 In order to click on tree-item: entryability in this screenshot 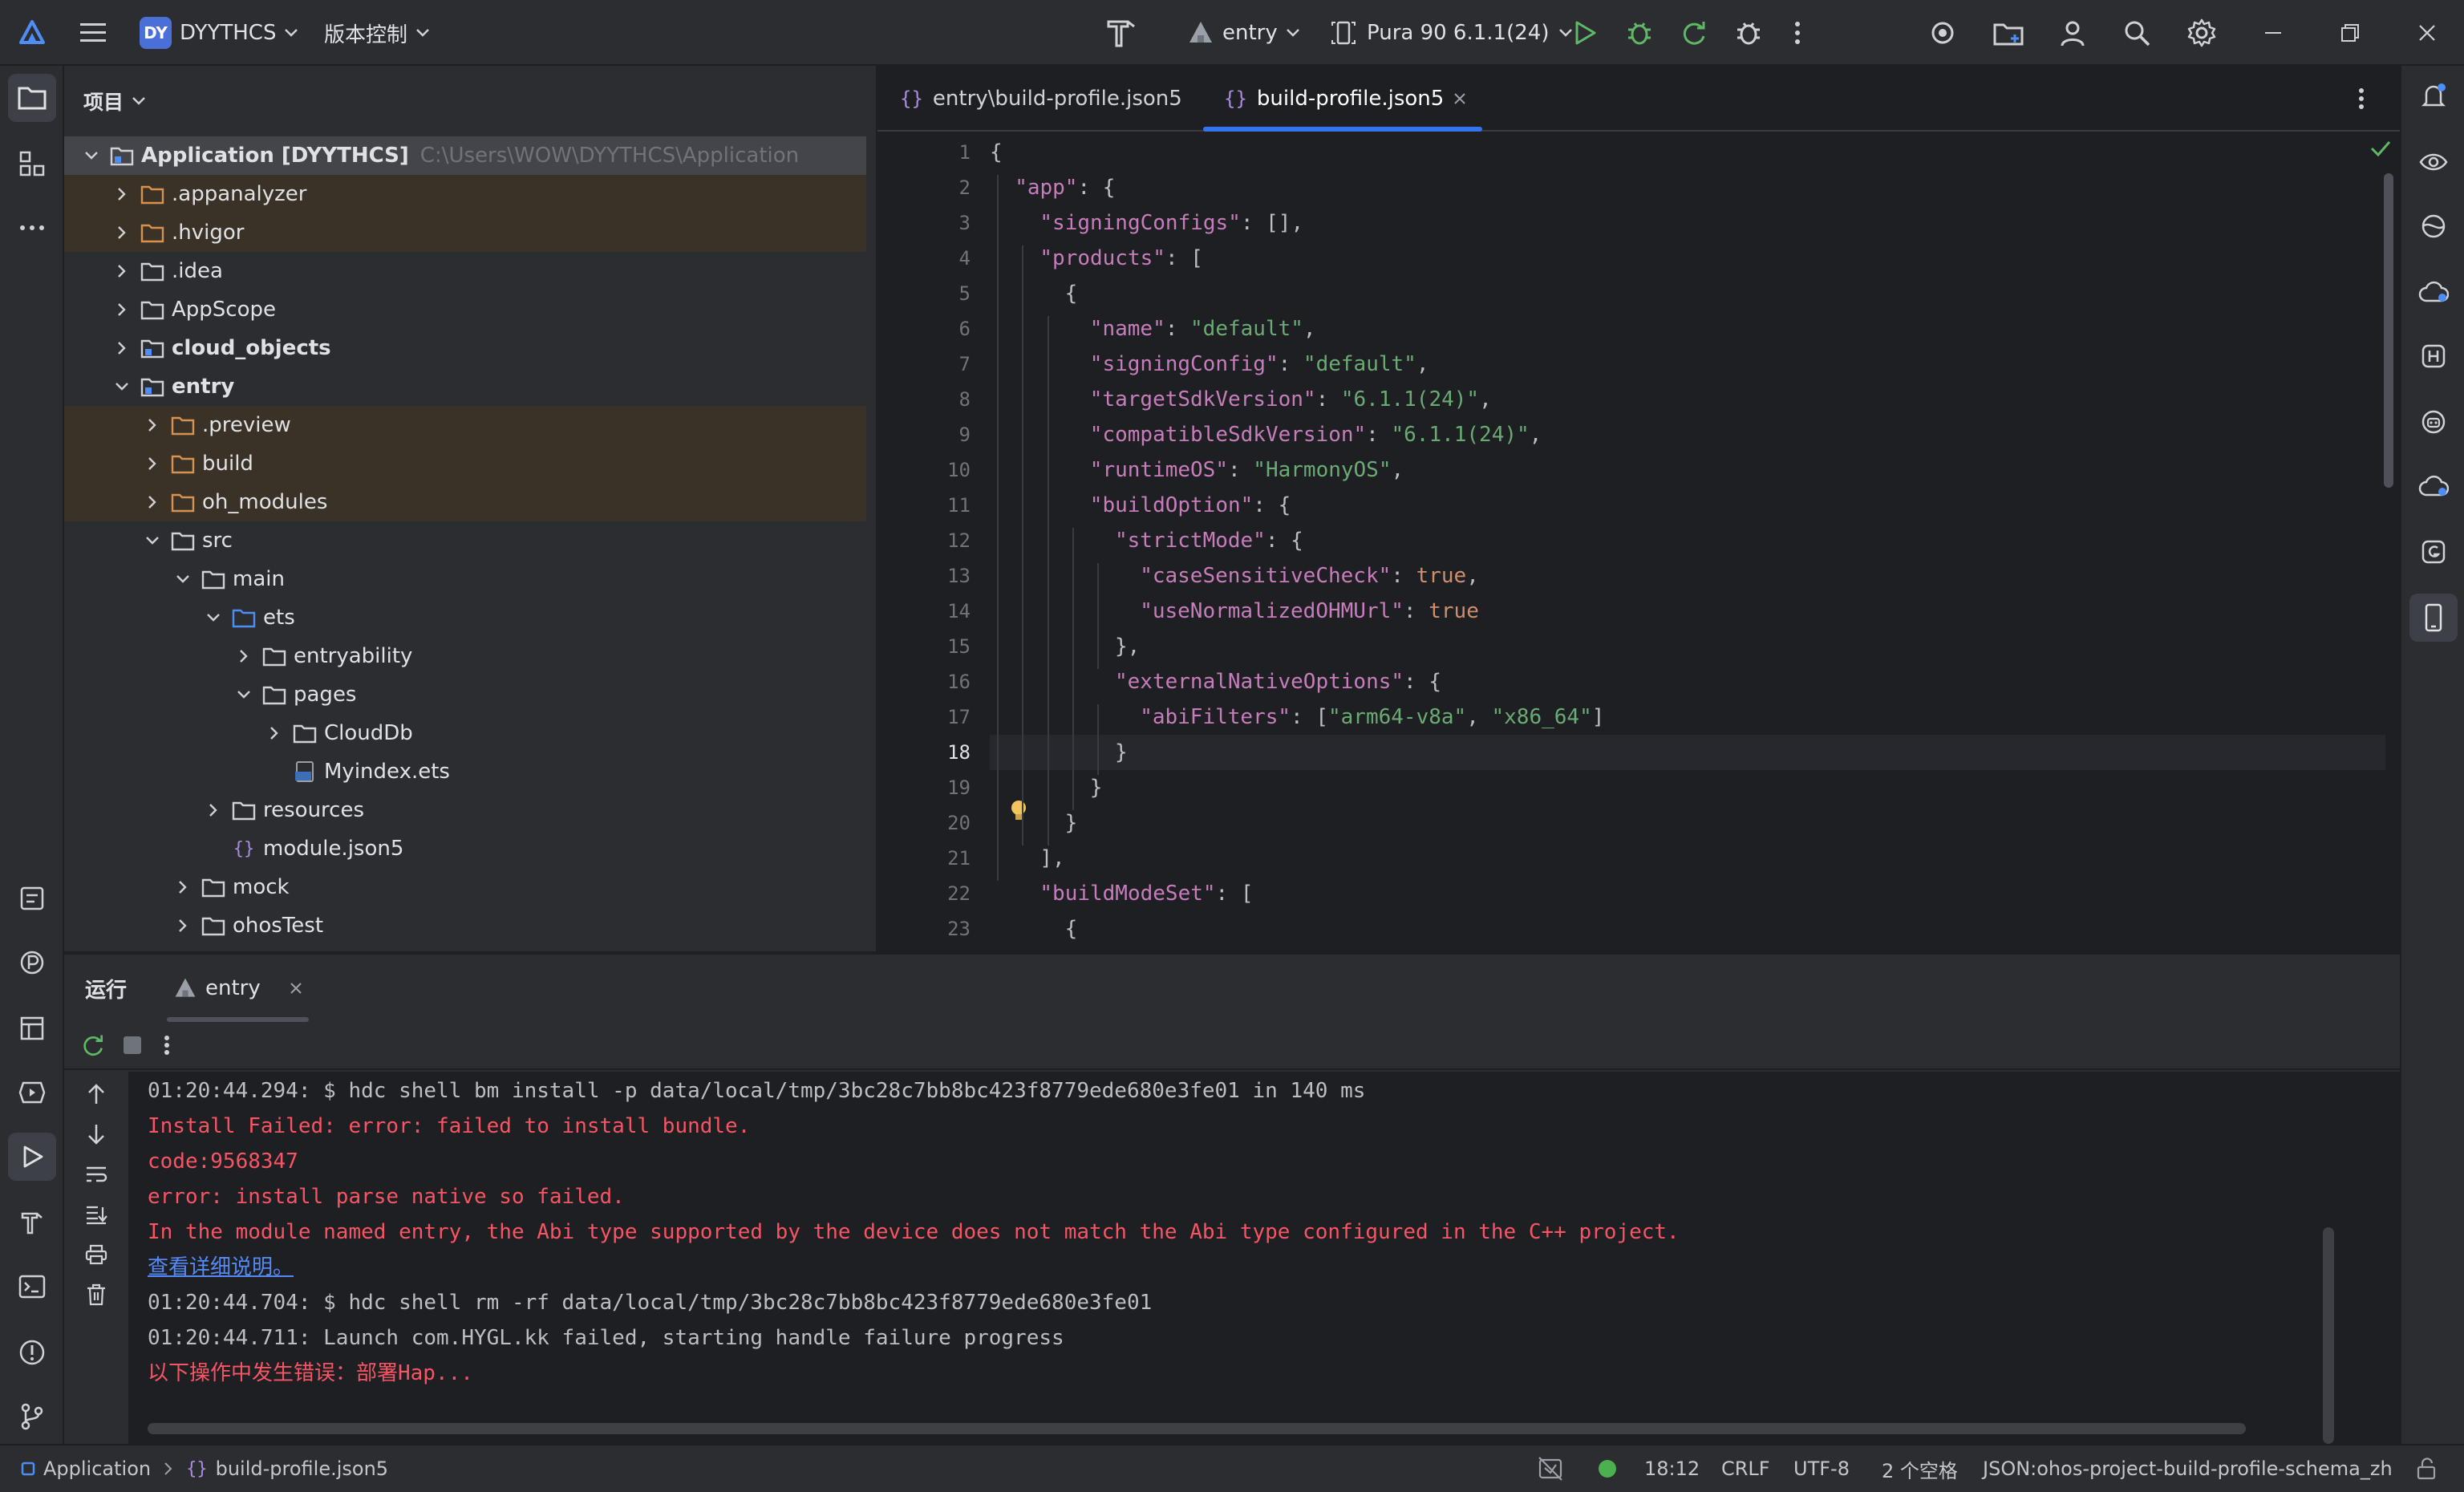, I will do `click(465, 656)`.